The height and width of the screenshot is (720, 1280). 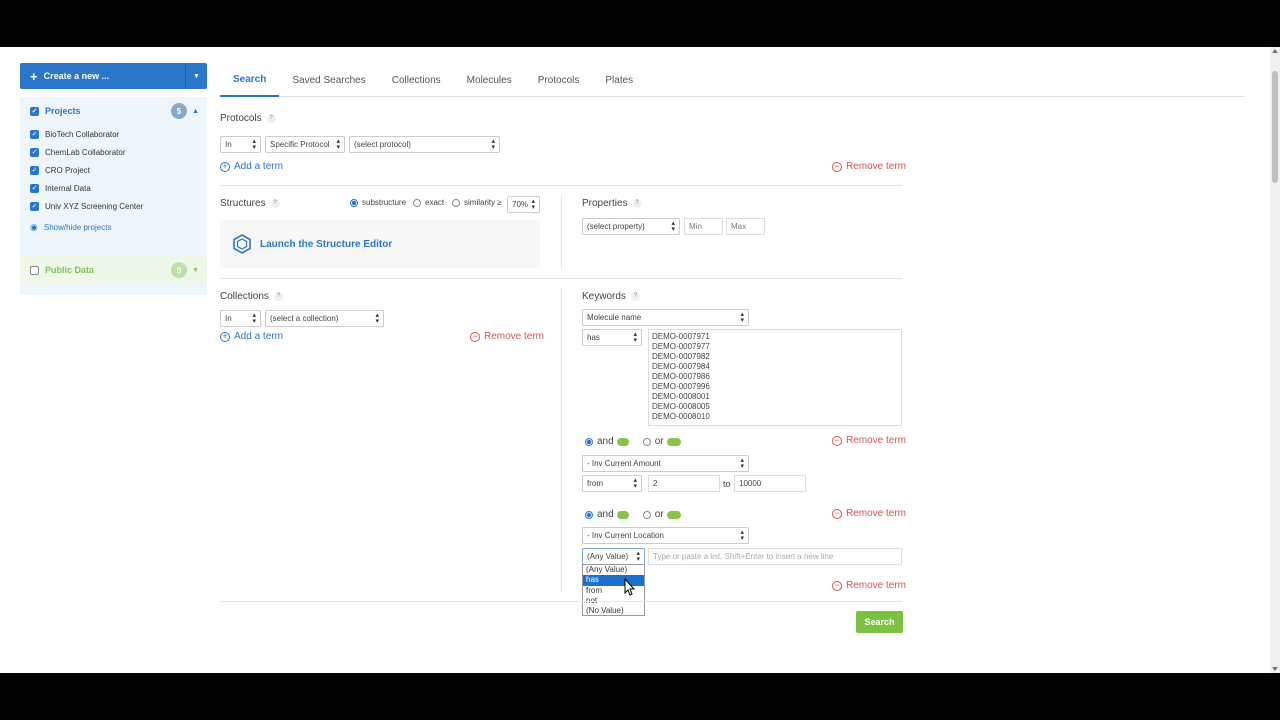 I want to click on similarity-label: similarity ≥, so click(x=483, y=202).